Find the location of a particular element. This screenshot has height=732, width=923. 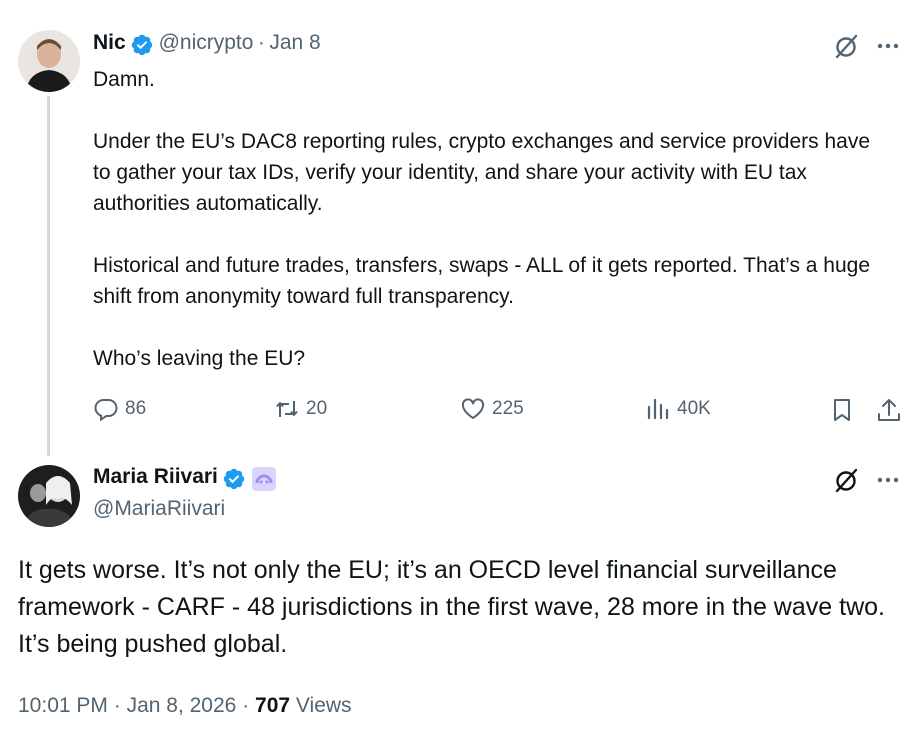

reply-avatar-image is located at coordinates (49, 496).